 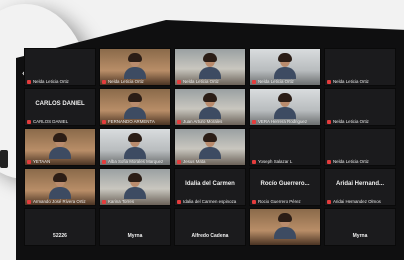 I want to click on participant-tile: Karina Torres, so click(x=135, y=187).